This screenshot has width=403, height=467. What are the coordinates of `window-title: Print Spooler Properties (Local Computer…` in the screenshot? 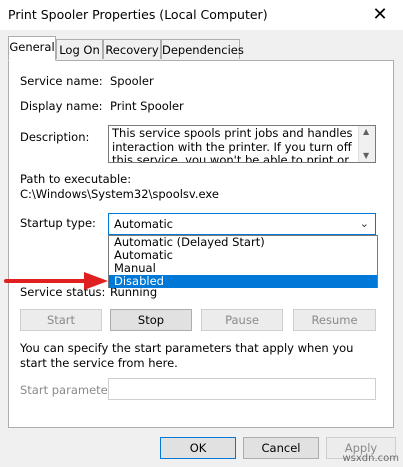 It's located at (138, 14).